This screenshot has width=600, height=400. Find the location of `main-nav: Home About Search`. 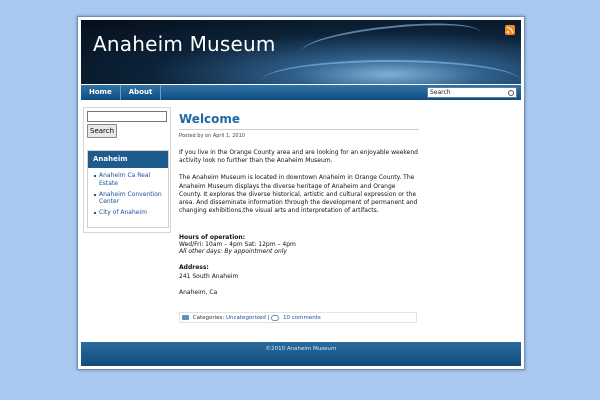

main-nav: Home About Search is located at coordinates (301, 92).